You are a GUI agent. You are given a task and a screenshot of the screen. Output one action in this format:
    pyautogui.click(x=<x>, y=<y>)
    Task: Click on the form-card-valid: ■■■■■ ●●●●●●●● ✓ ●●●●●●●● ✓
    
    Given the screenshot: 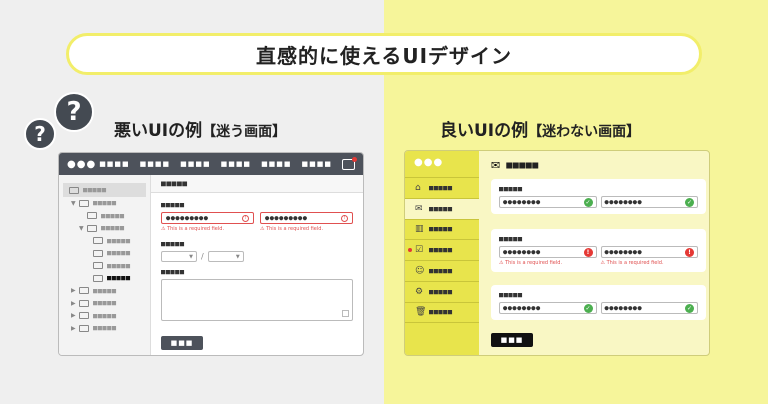 What is the action you would take?
    pyautogui.click(x=598, y=196)
    